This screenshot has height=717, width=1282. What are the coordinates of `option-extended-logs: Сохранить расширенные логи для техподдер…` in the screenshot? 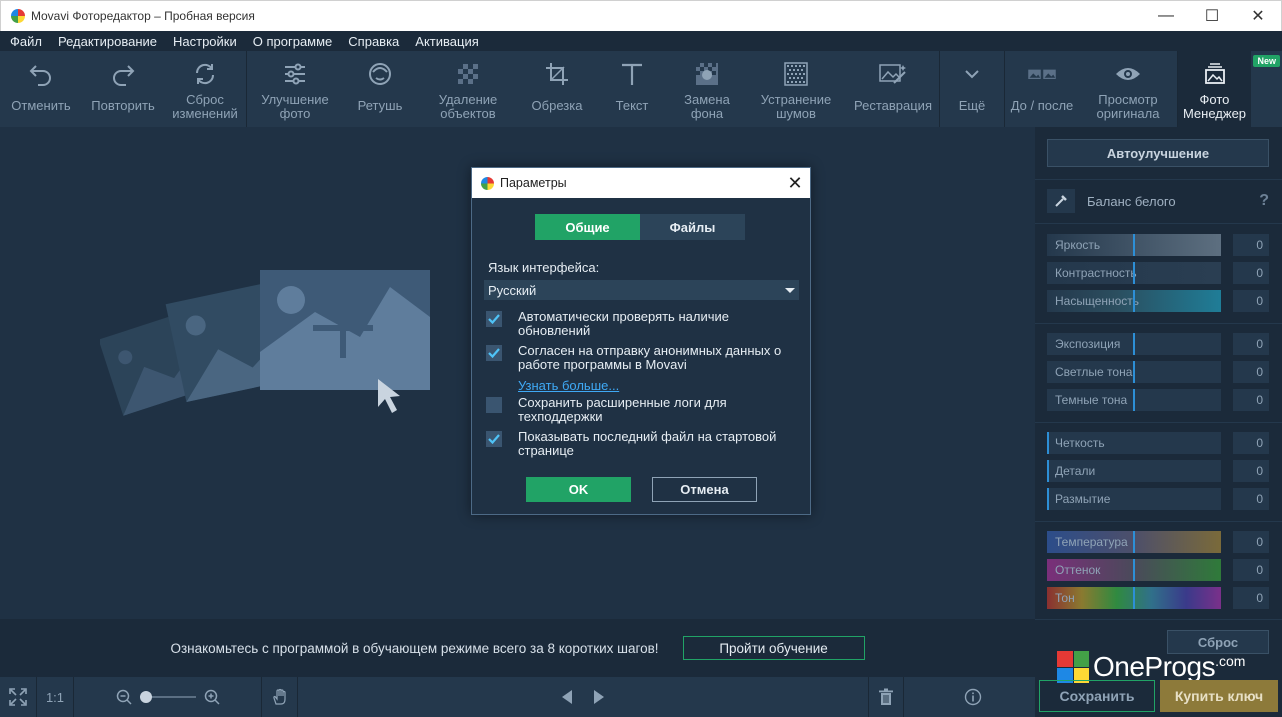 It's located at (641, 410).